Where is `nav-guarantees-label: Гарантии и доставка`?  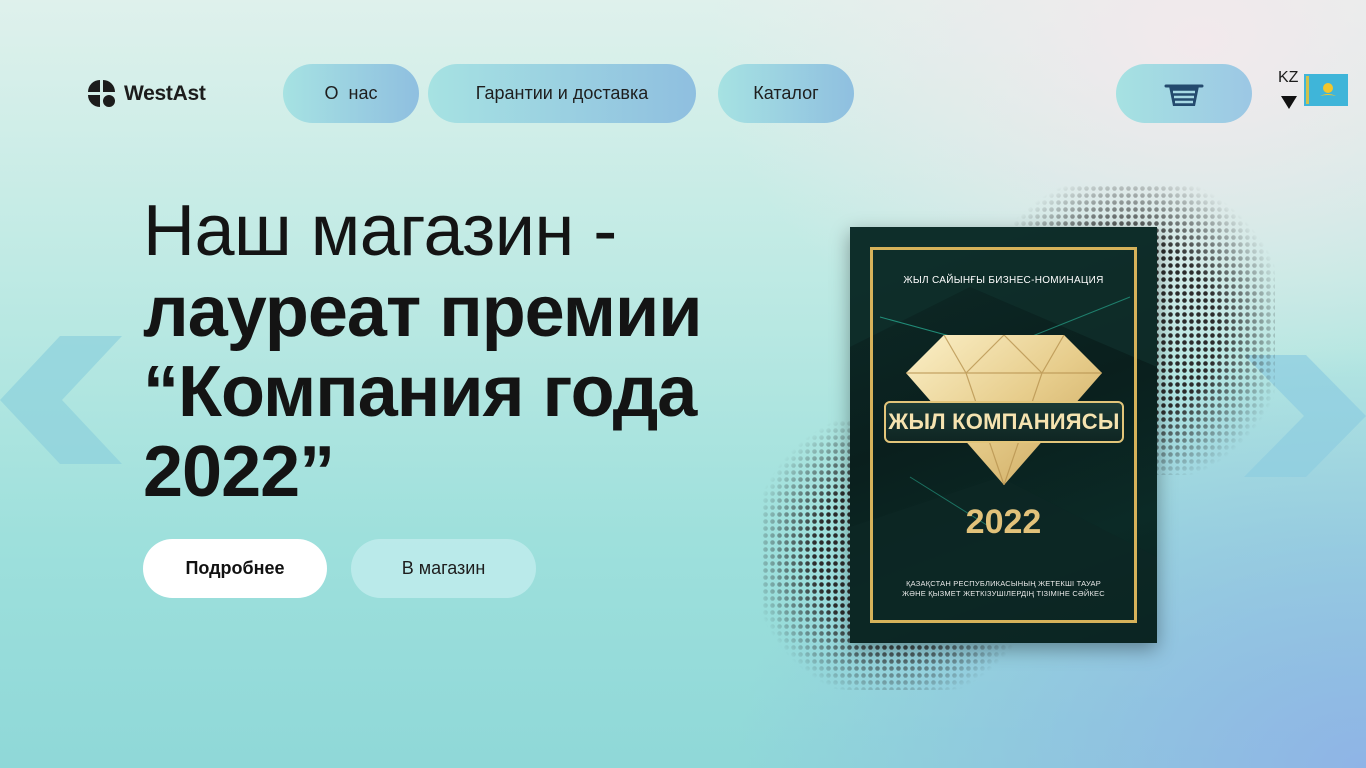
nav-guarantees-label: Гарантии и доставка is located at coordinates (562, 93).